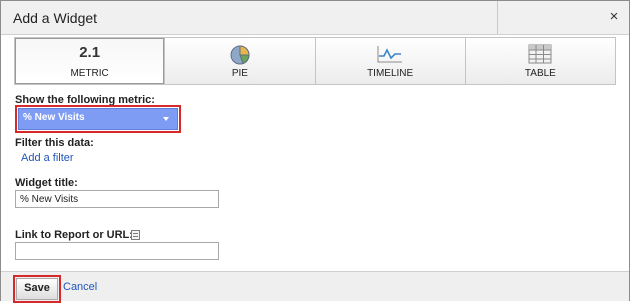  Describe the element at coordinates (315, 18) in the screenshot. I see `title-bar: Add a Widget ×` at that location.